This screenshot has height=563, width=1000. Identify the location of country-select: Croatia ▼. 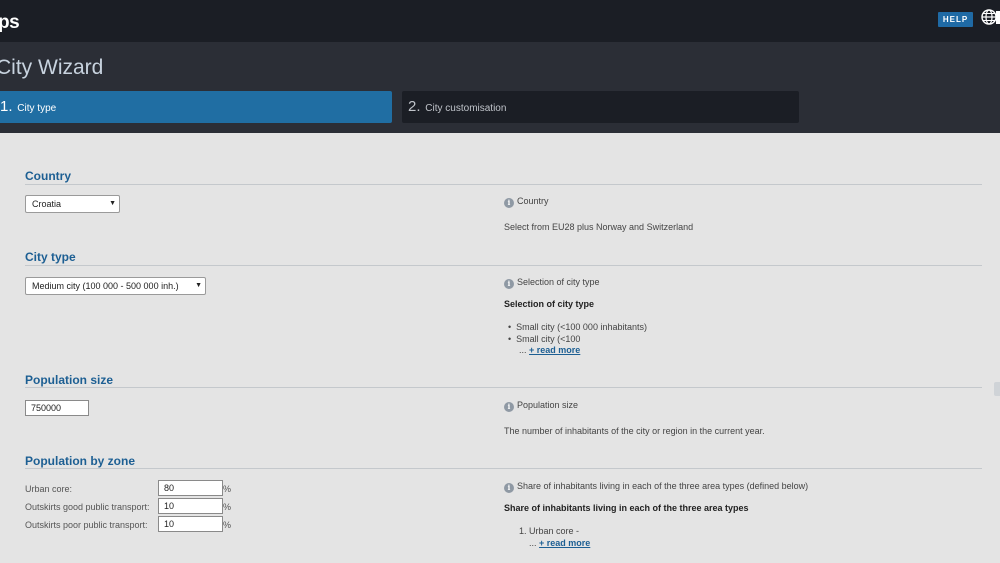
(72, 204).